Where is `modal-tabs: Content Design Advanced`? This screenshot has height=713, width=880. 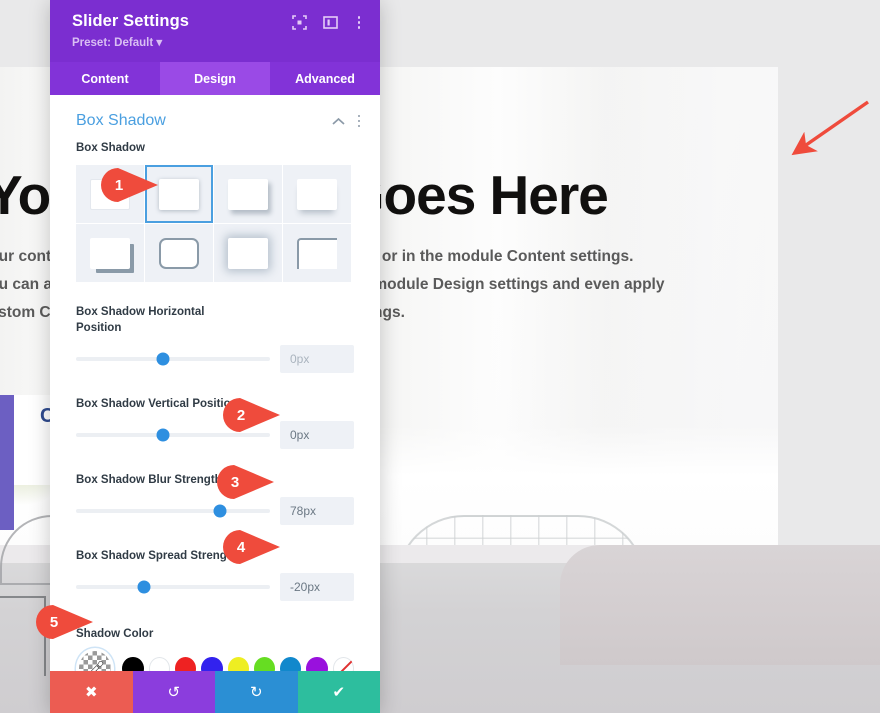 modal-tabs: Content Design Advanced is located at coordinates (215, 78).